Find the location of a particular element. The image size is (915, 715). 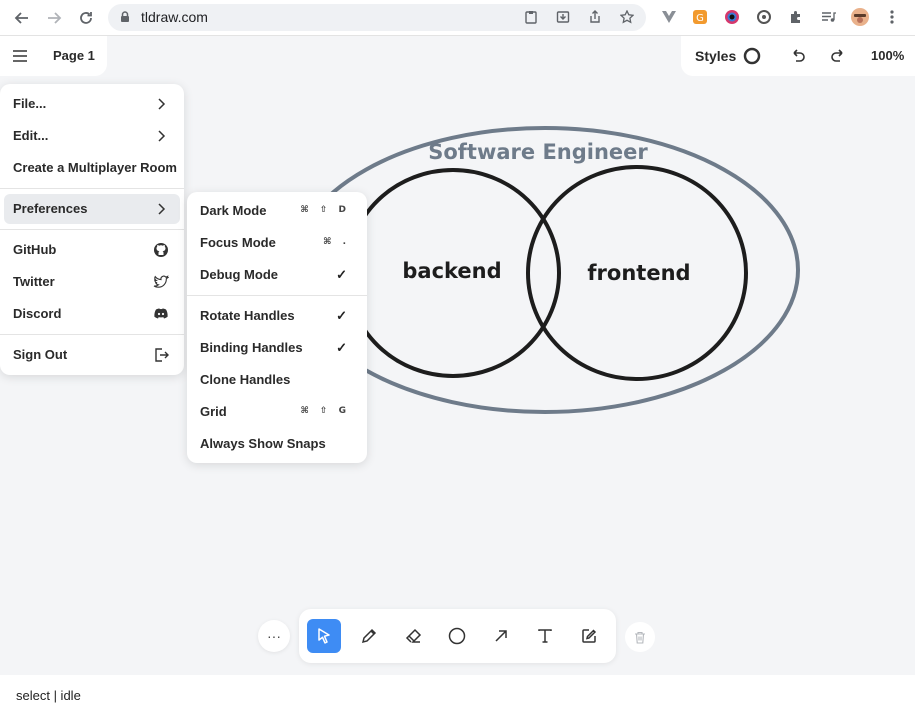

pencil-icon is located at coordinates (369, 636).